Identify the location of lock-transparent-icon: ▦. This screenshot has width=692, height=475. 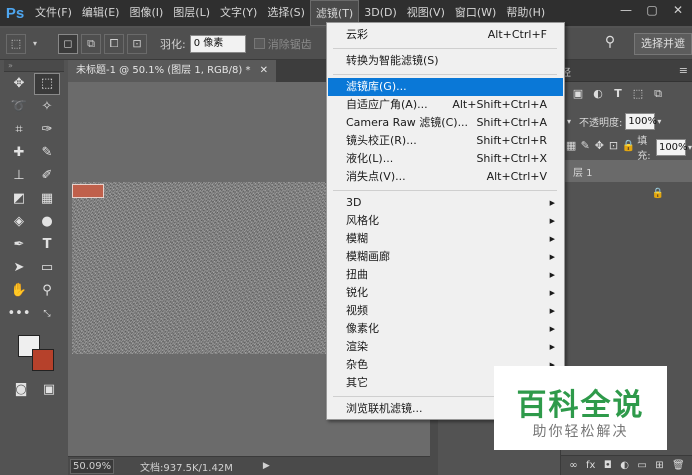
(571, 147).